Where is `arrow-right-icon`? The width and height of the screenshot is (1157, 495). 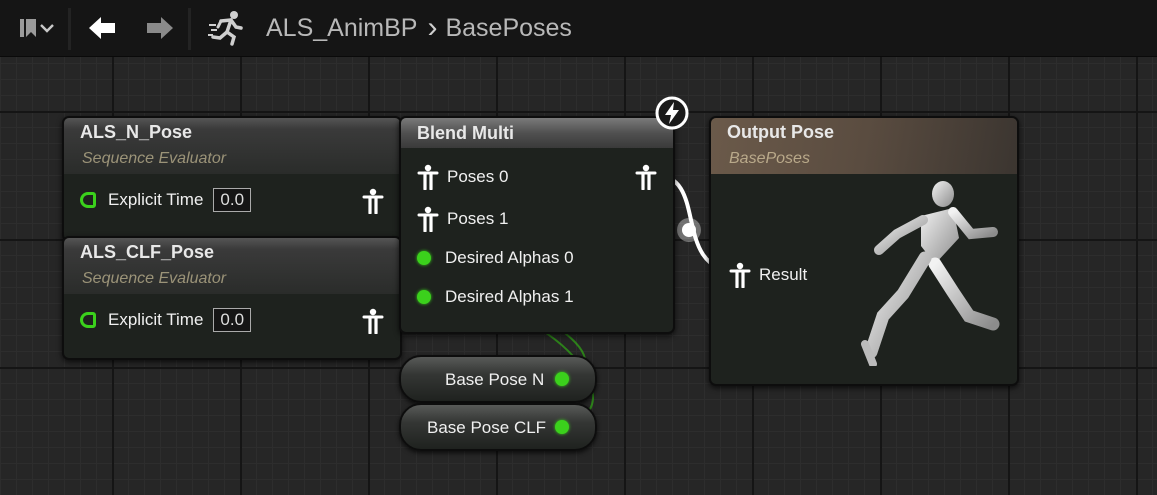
arrow-right-icon is located at coordinates (160, 28).